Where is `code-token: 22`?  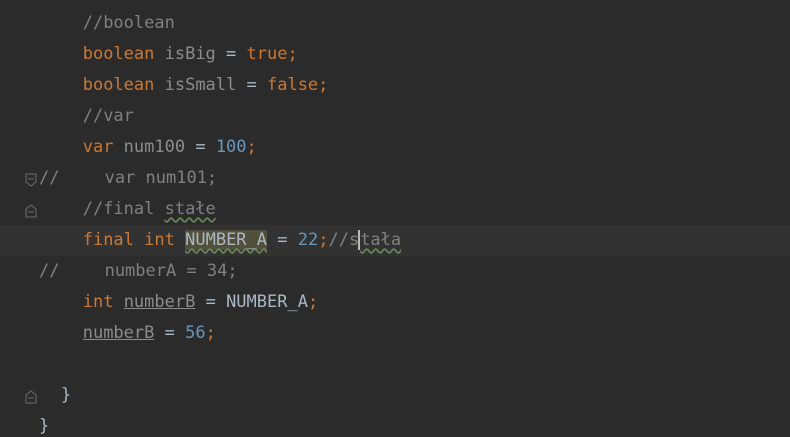
code-token: 22 is located at coordinates (308, 240).